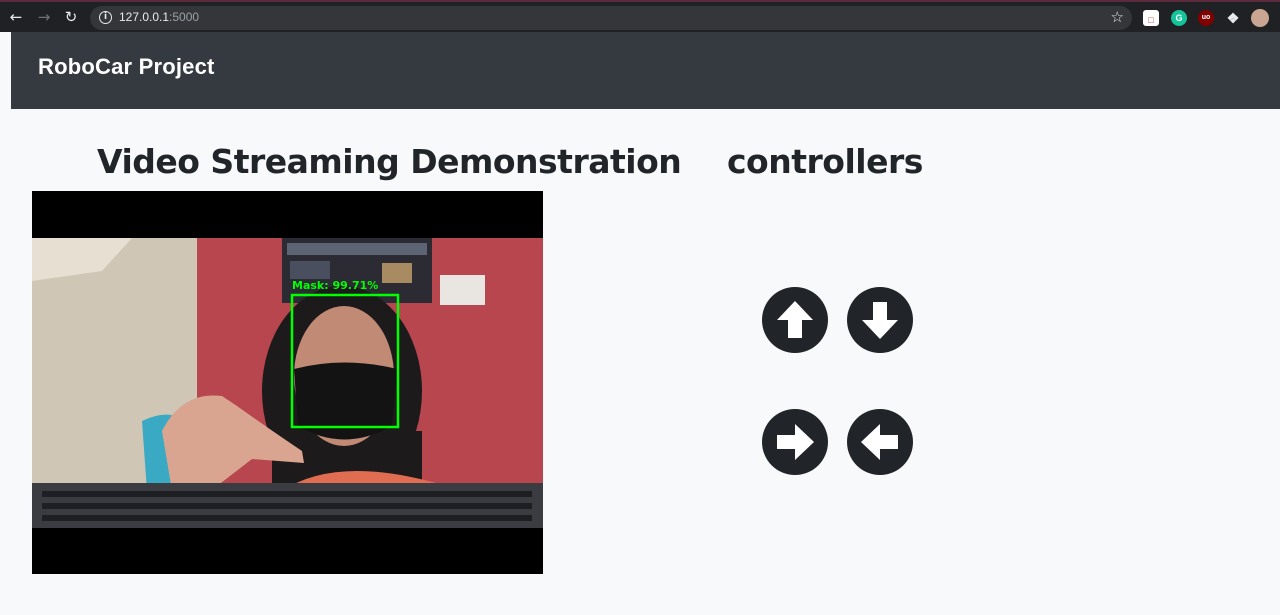 The width and height of the screenshot is (1280, 615). Describe the element at coordinates (1260, 18) in the screenshot. I see `profile-avatar` at that location.